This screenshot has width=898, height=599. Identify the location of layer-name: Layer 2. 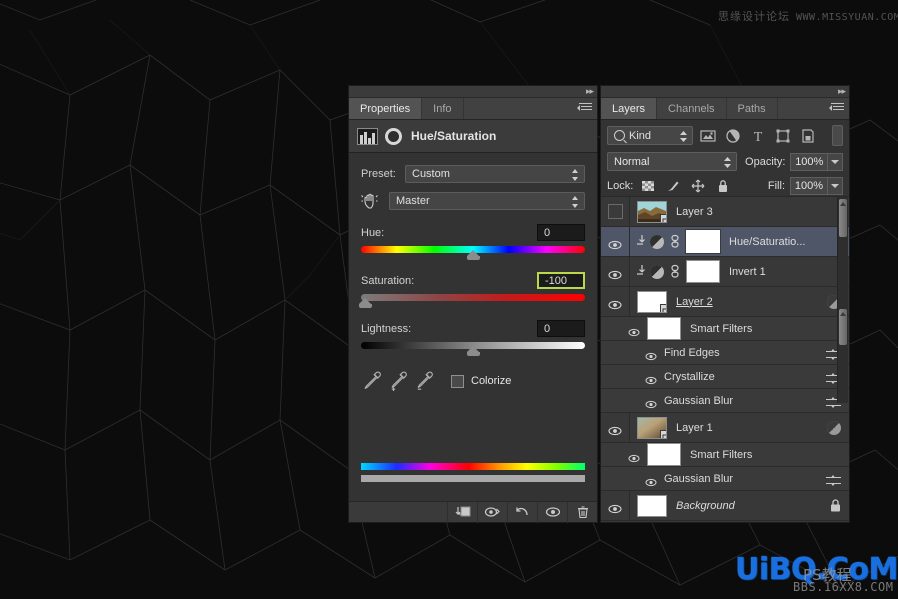
(694, 302).